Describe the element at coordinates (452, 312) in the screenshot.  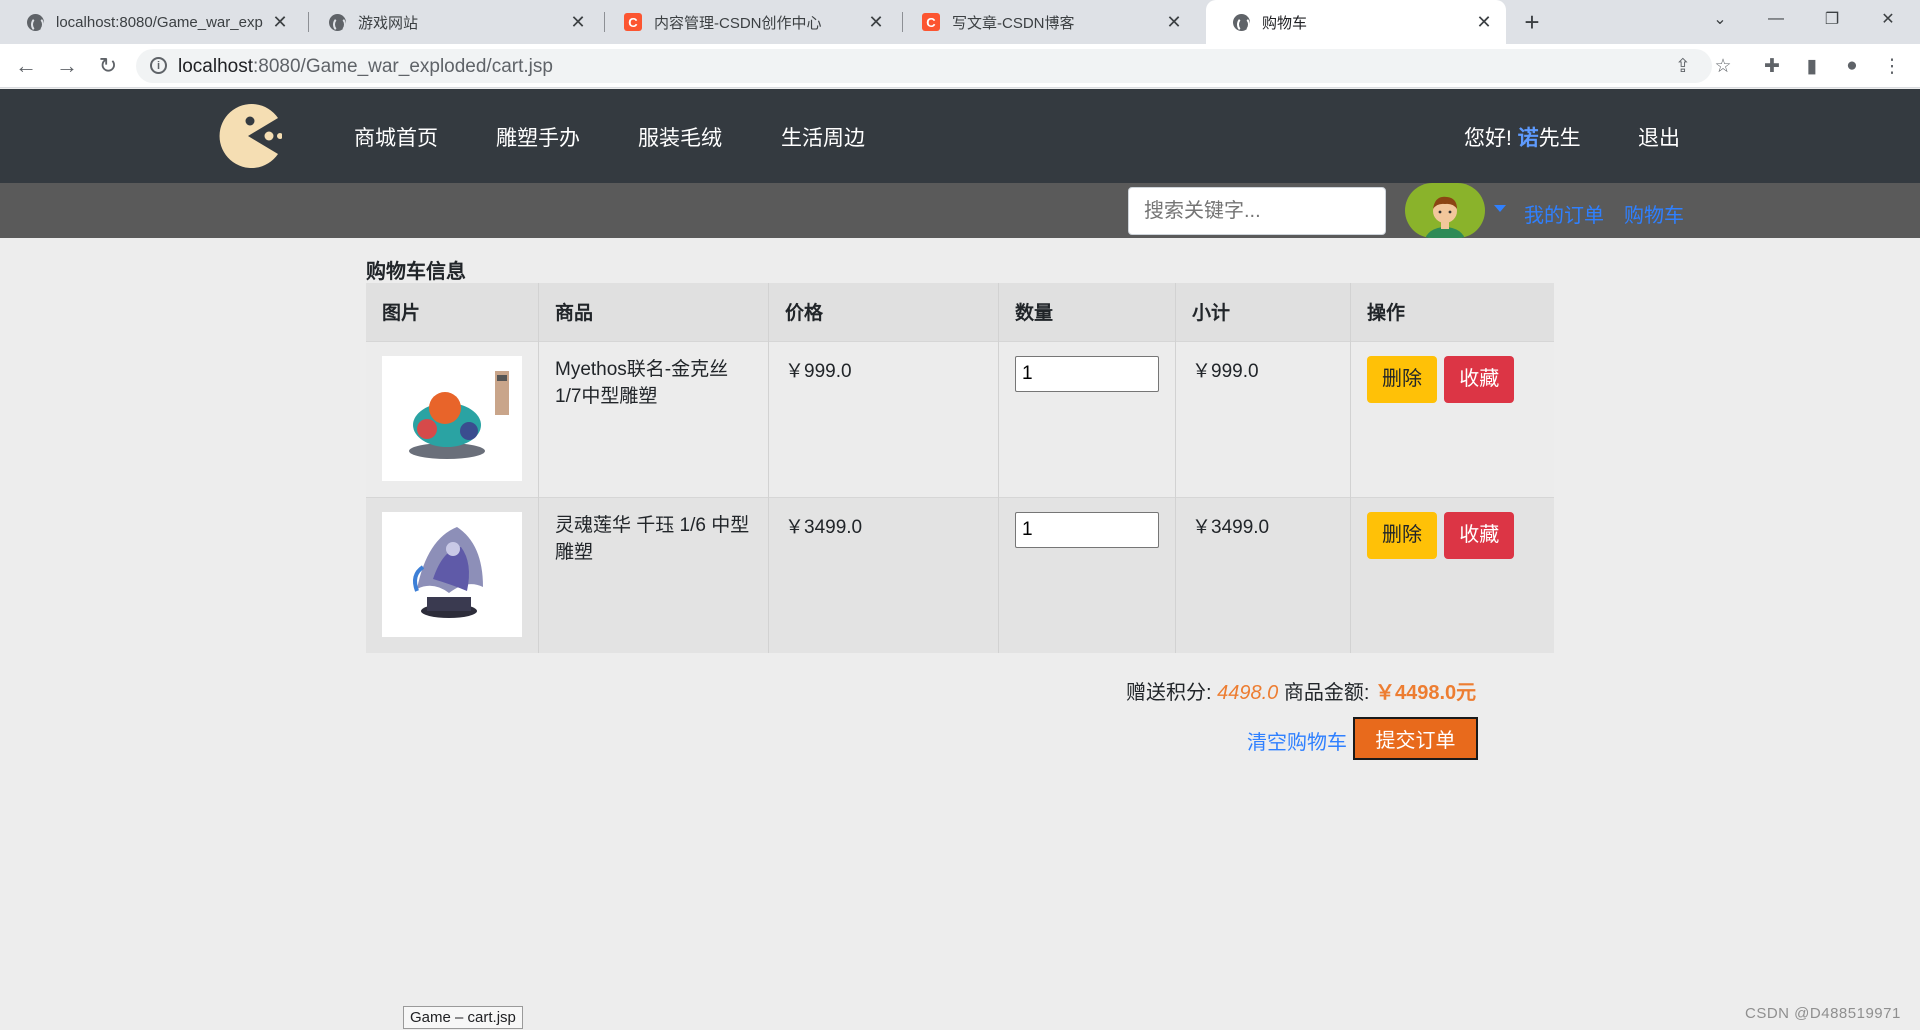
I see `column-header-image: 图片` at that location.